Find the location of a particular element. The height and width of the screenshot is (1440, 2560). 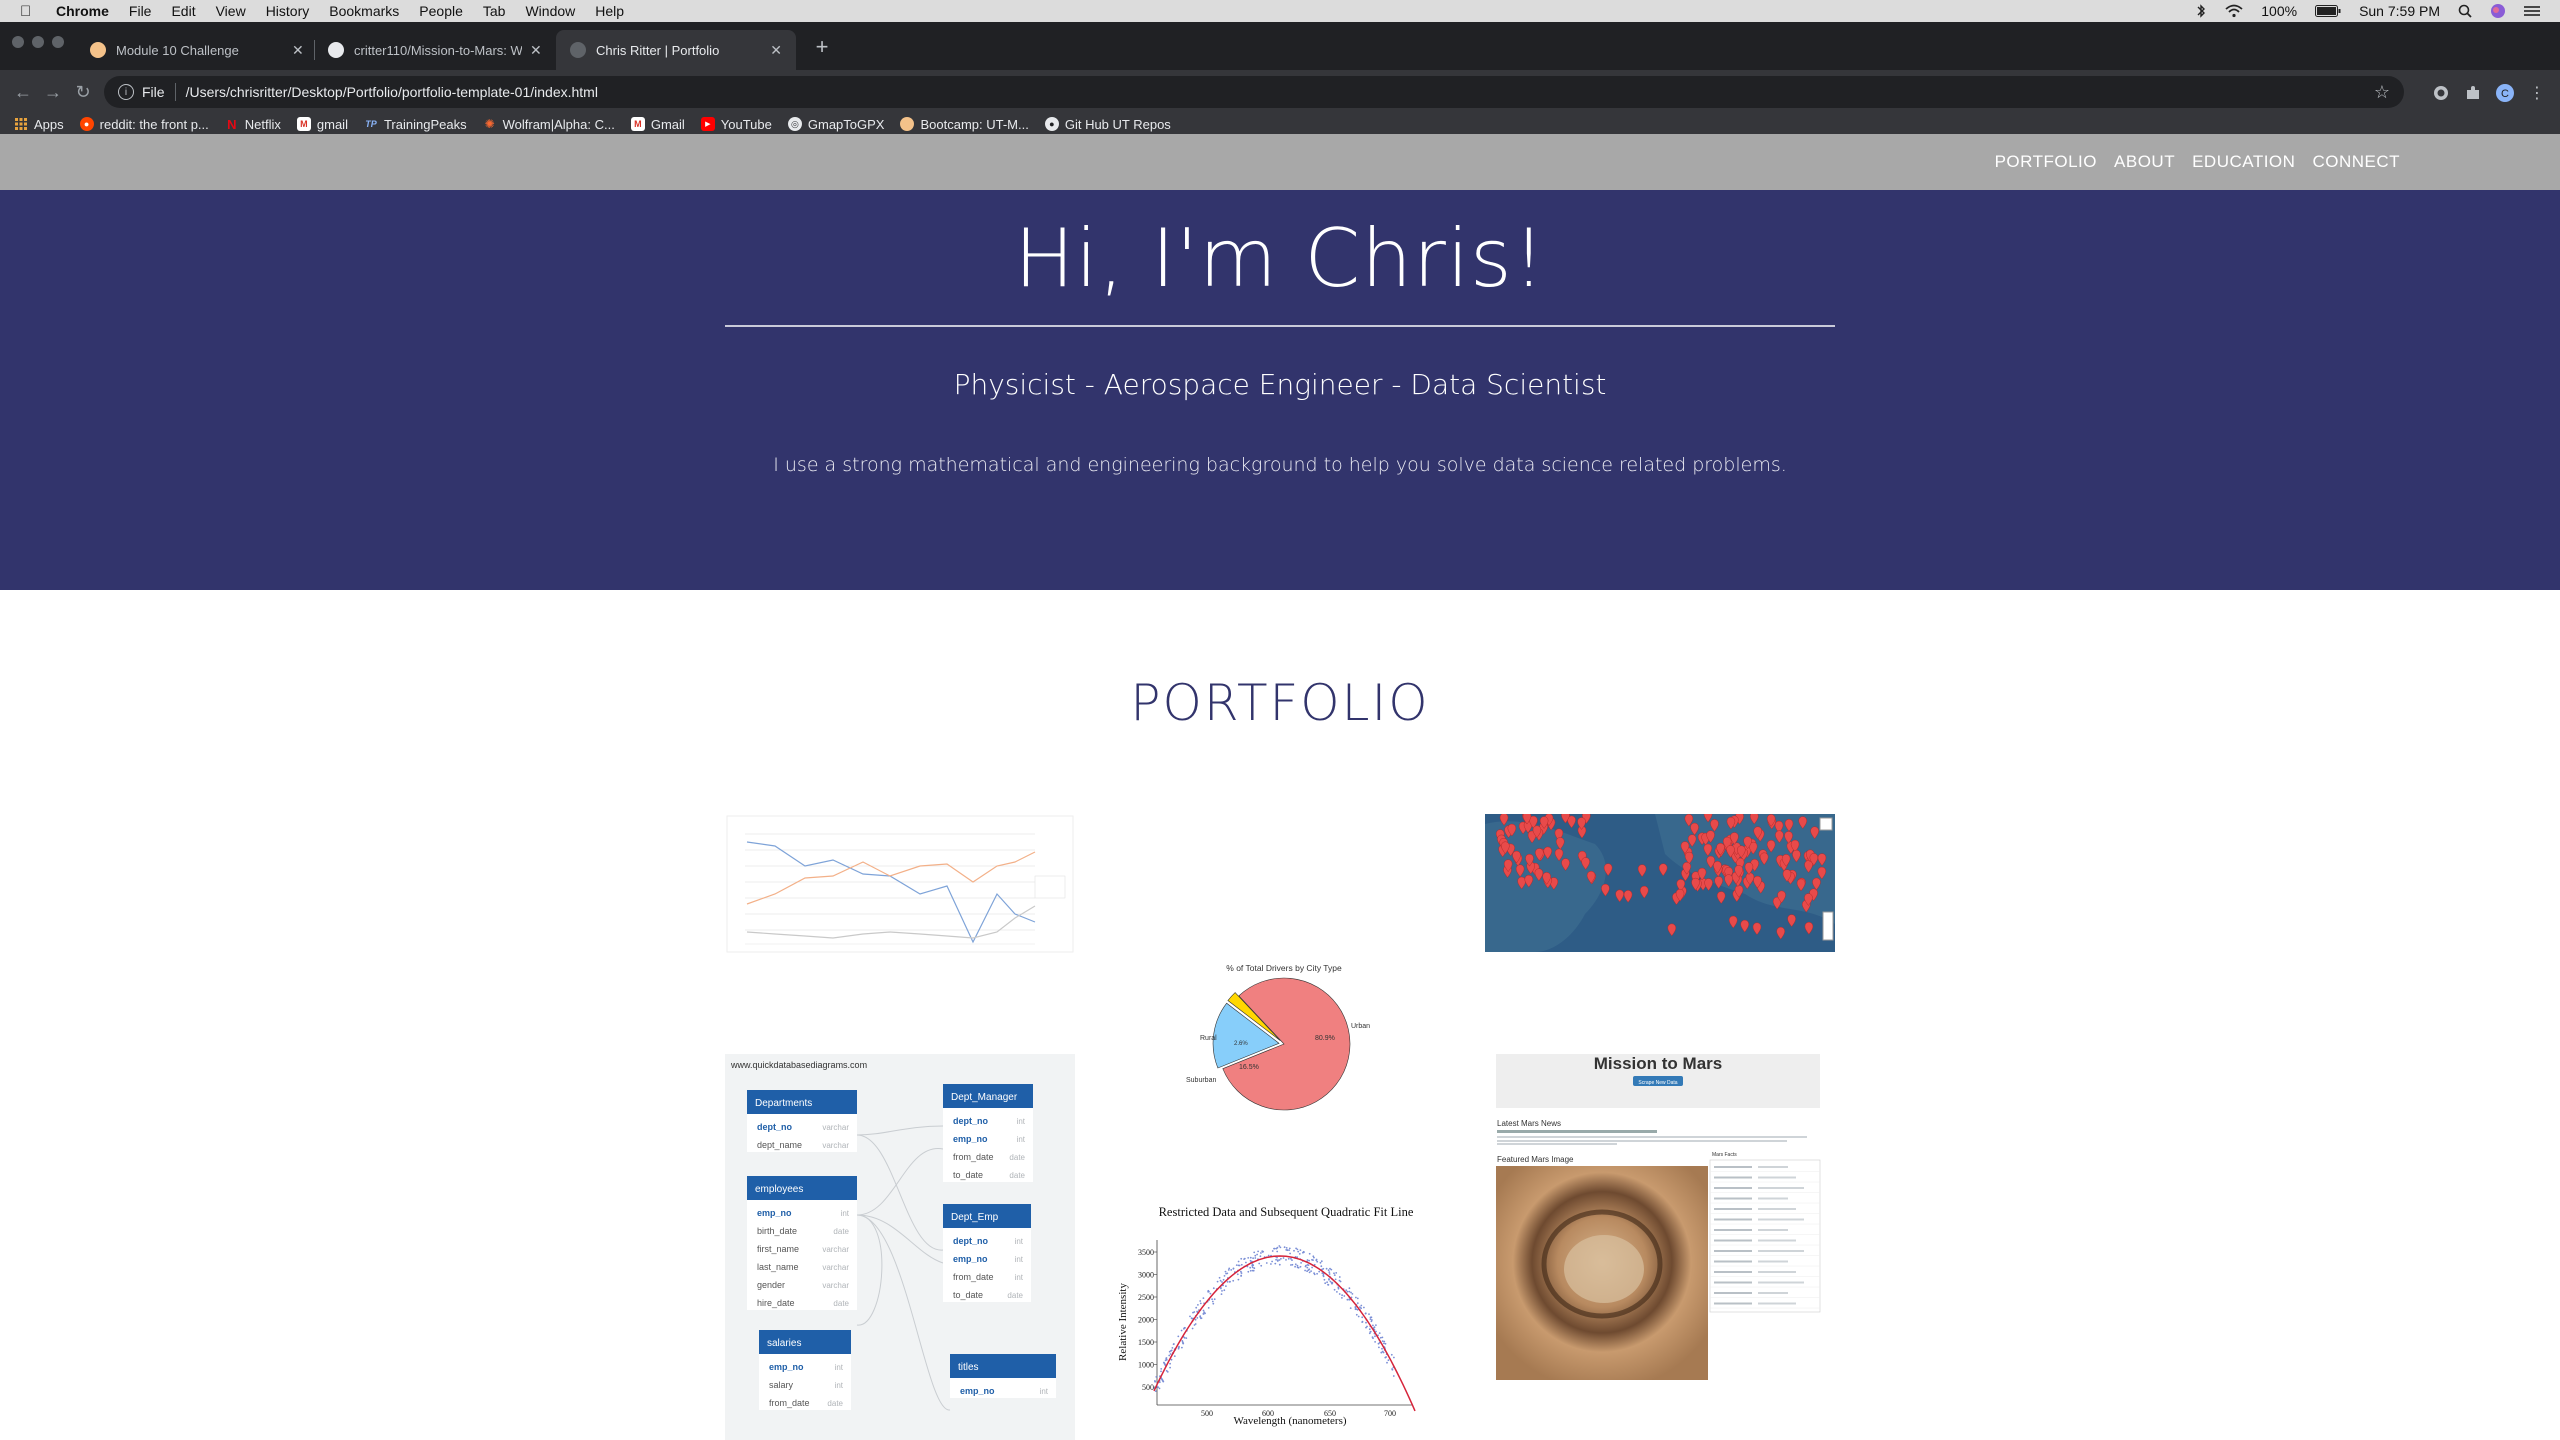

battery-icon is located at coordinates (2328, 11).